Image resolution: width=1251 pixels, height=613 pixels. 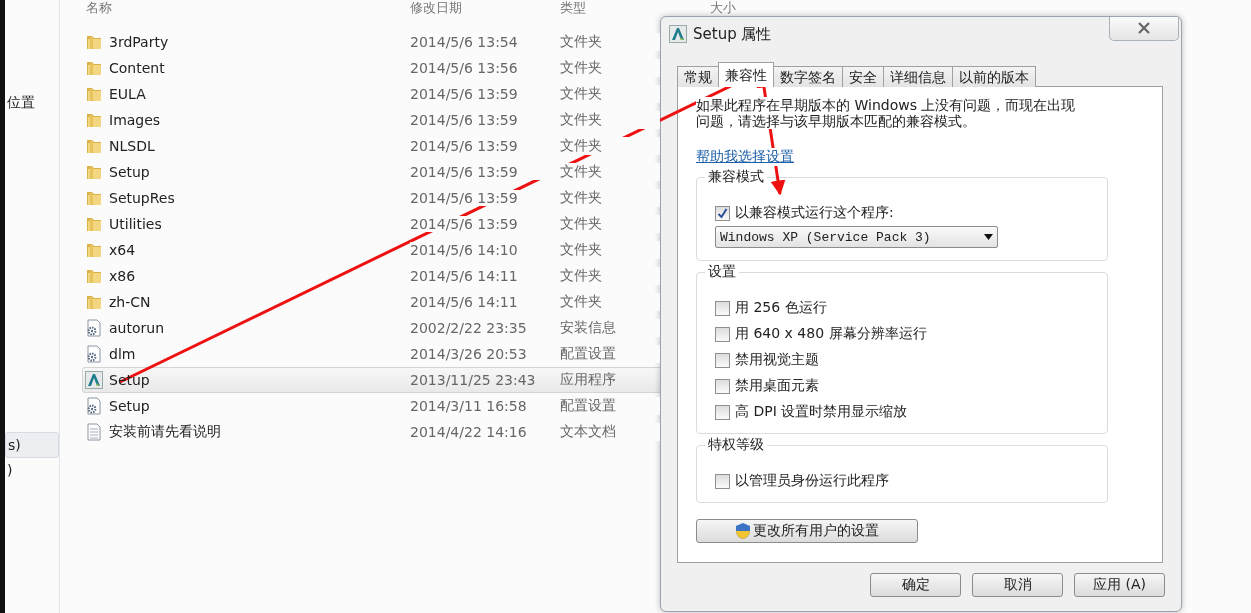 What do you see at coordinates (781, 308) in the screenshot?
I see `option-label: 用 256 色运行` at bounding box center [781, 308].